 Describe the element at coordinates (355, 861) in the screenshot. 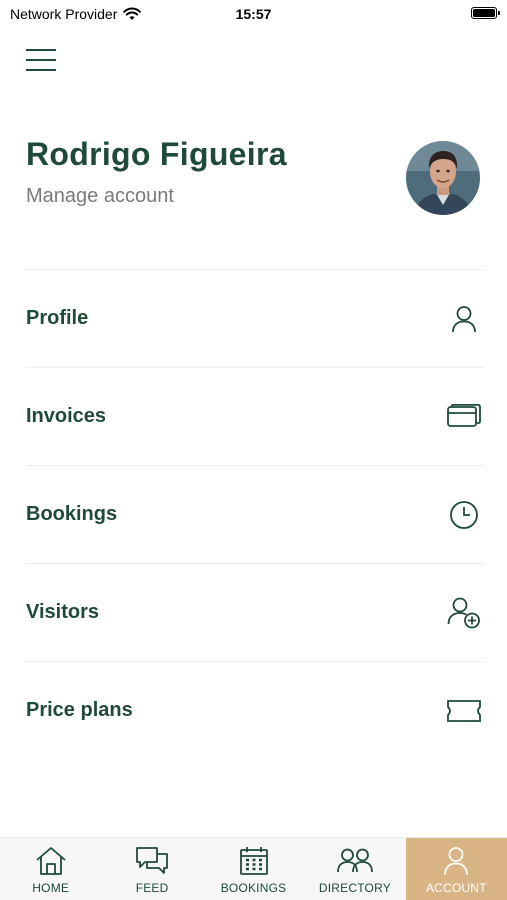

I see `people-icon` at that location.